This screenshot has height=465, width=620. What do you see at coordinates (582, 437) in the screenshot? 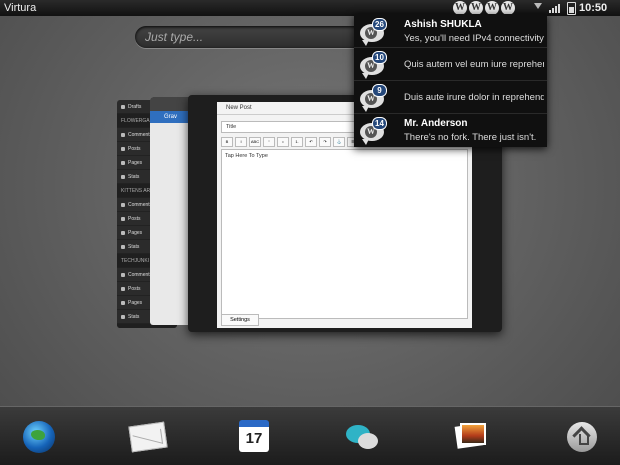
I see `launcher-icon` at bounding box center [582, 437].